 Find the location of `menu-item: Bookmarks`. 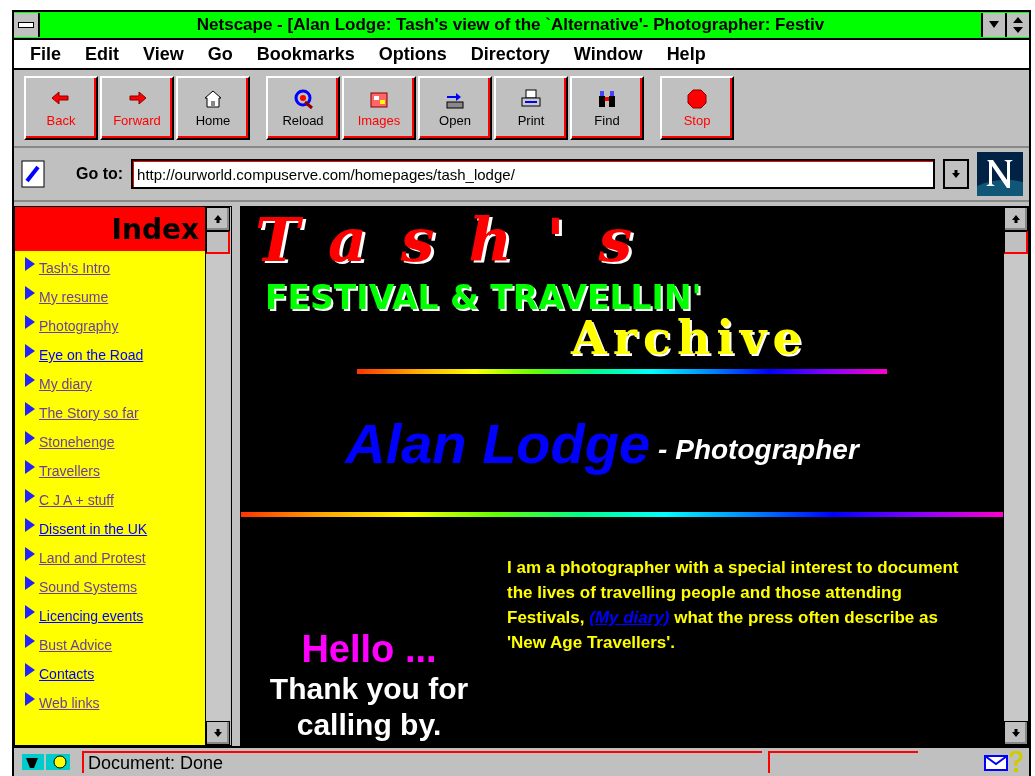

menu-item: Bookmarks is located at coordinates (305, 54).